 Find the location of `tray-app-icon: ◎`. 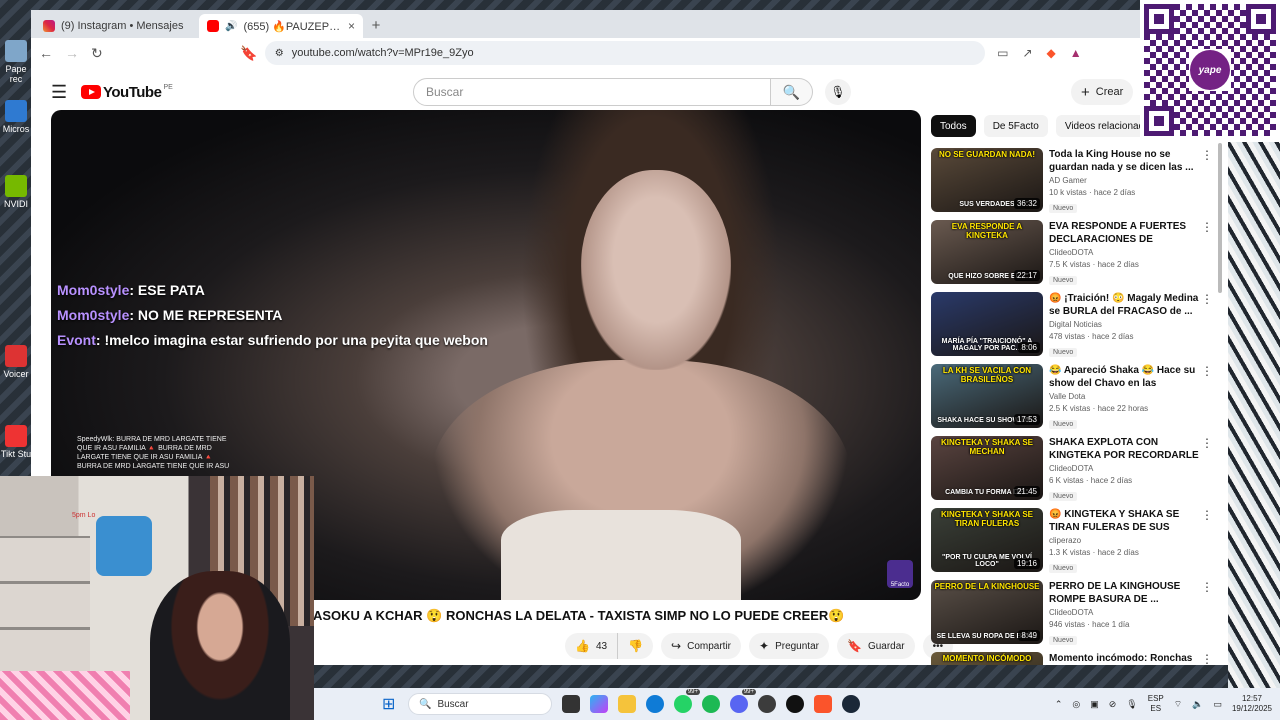

tray-app-icon: ◎ is located at coordinates (1076, 704).